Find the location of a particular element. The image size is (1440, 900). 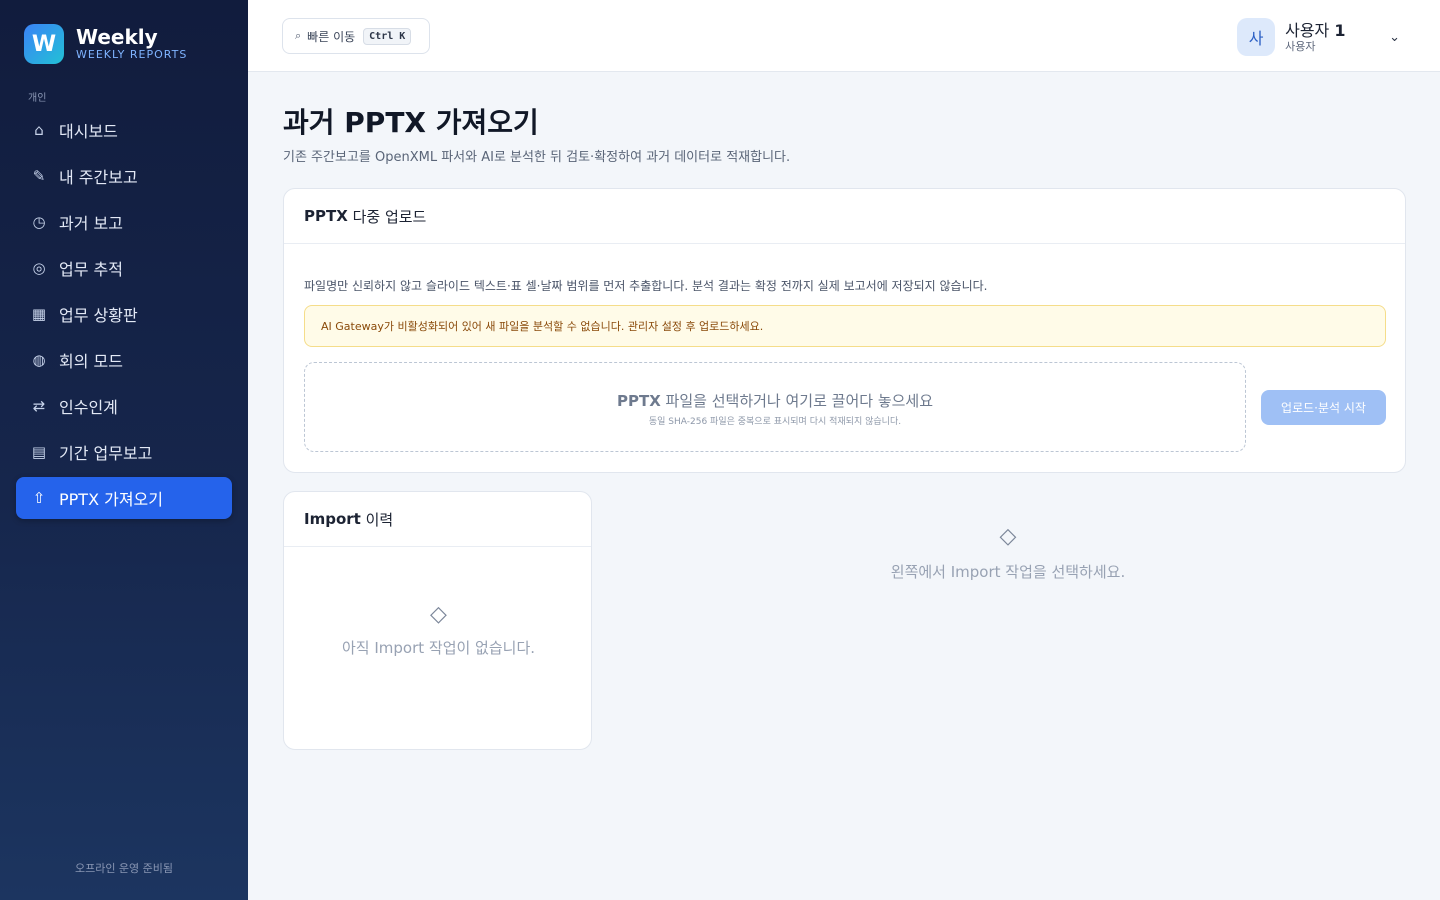

quick-jump-button: ⌕ 빠른 이동 Ctrl K is located at coordinates (356, 36).